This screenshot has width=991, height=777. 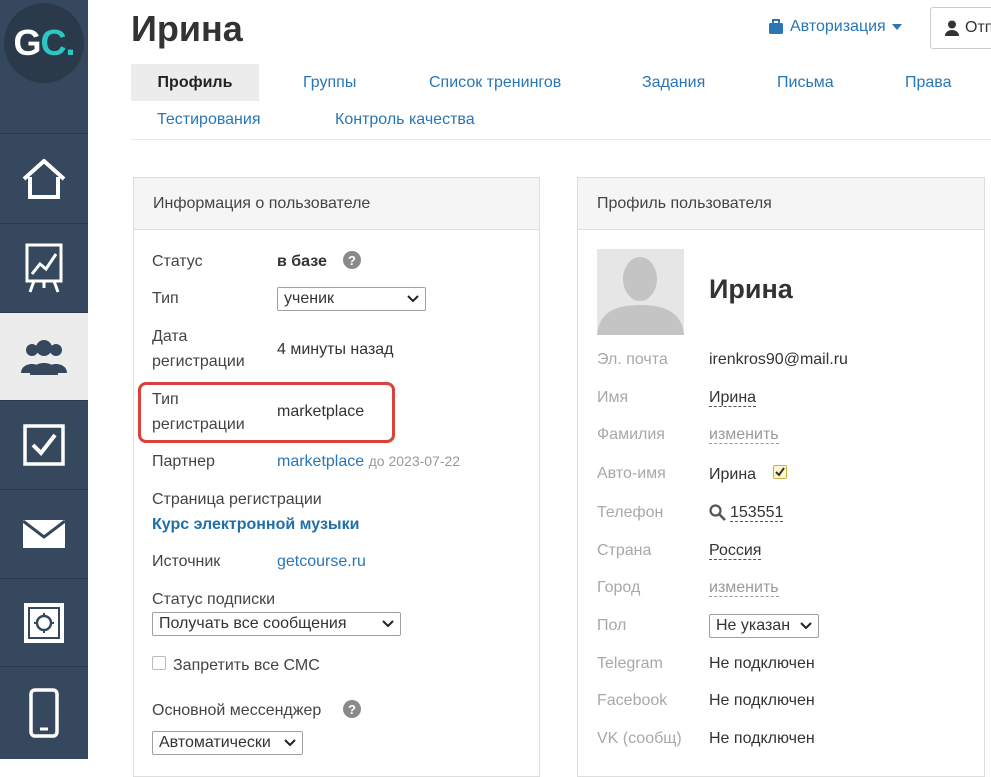 What do you see at coordinates (733, 398) in the screenshot?
I see `first-name-value: Ирина` at bounding box center [733, 398].